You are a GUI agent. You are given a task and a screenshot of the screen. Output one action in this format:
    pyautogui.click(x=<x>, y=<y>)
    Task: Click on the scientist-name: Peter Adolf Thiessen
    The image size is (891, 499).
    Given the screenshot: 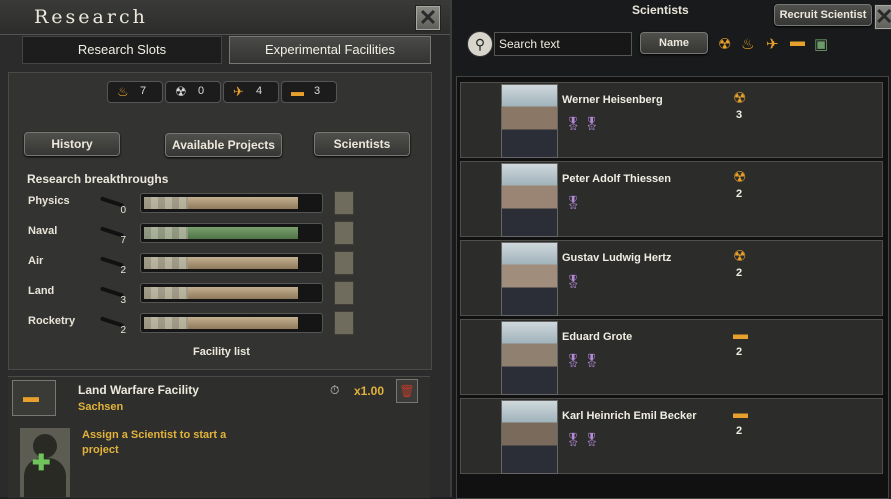 What is the action you would take?
    pyautogui.click(x=617, y=179)
    